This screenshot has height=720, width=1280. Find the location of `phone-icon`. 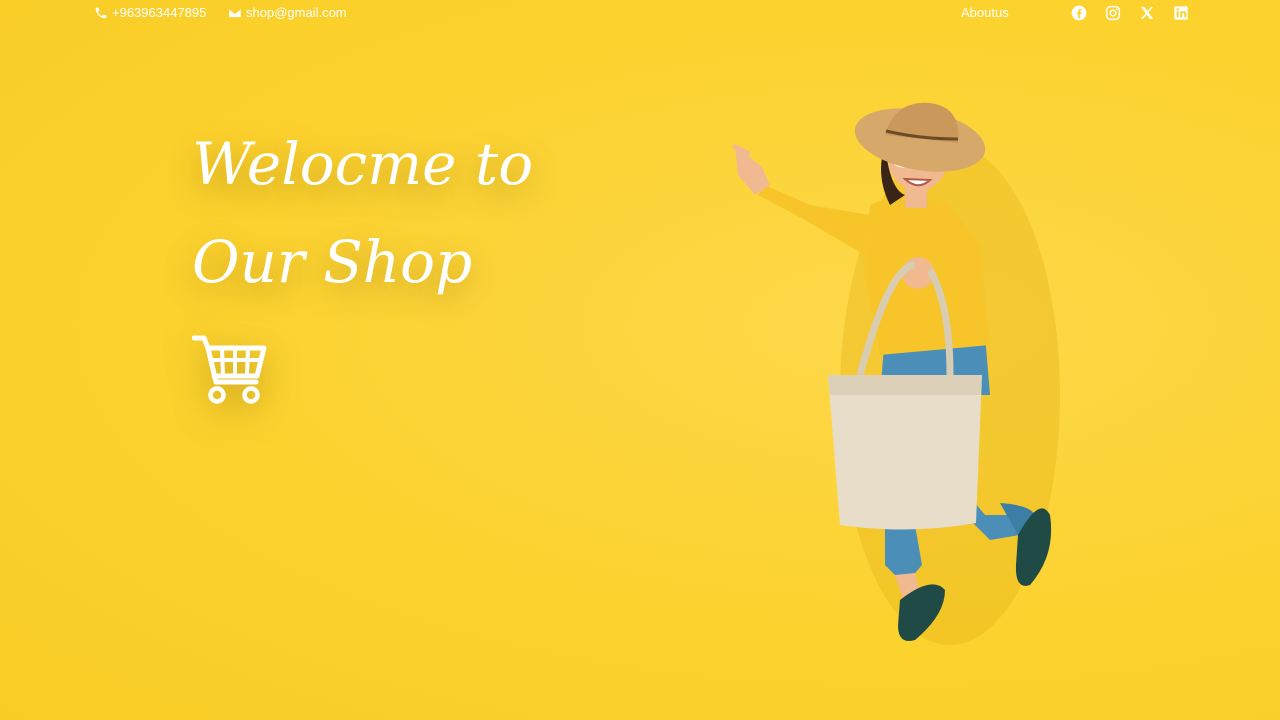

phone-icon is located at coordinates (101, 12).